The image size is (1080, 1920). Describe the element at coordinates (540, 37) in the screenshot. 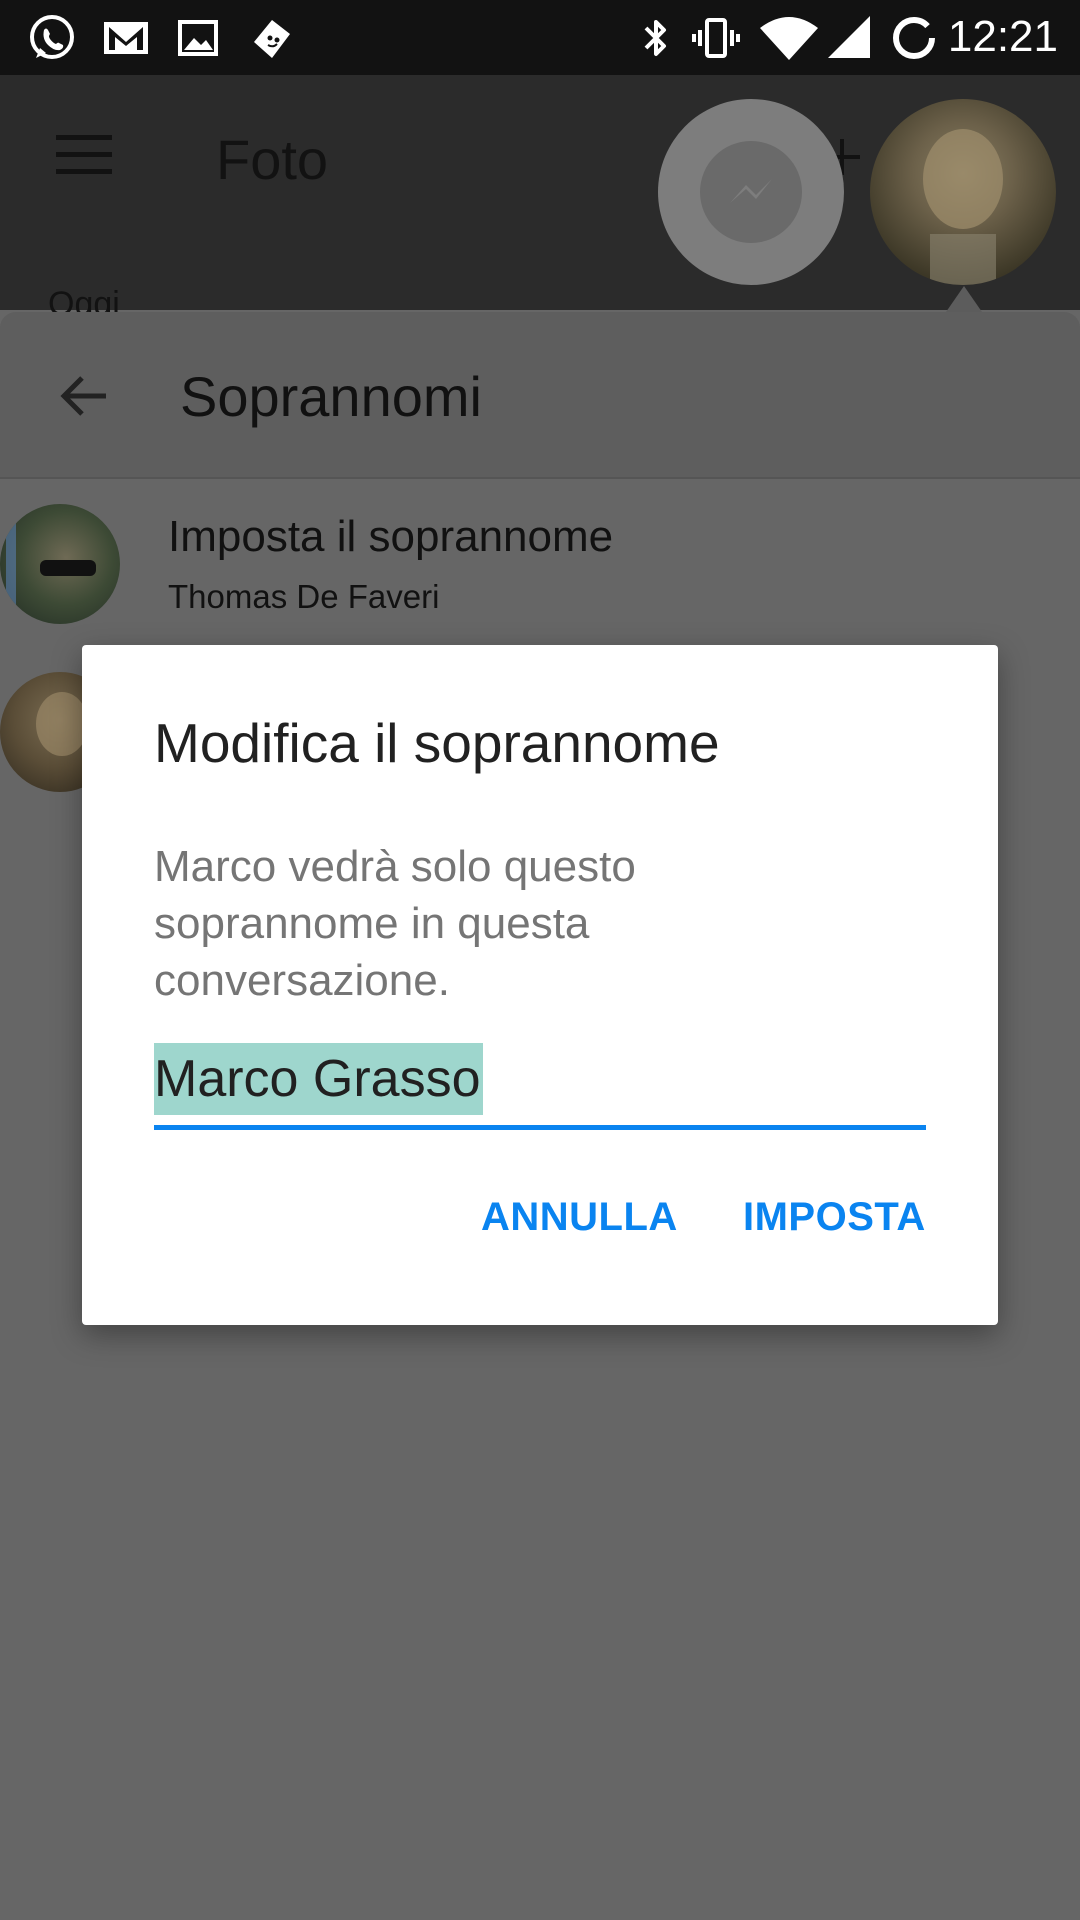

I see `status-bar: 12:21` at that location.